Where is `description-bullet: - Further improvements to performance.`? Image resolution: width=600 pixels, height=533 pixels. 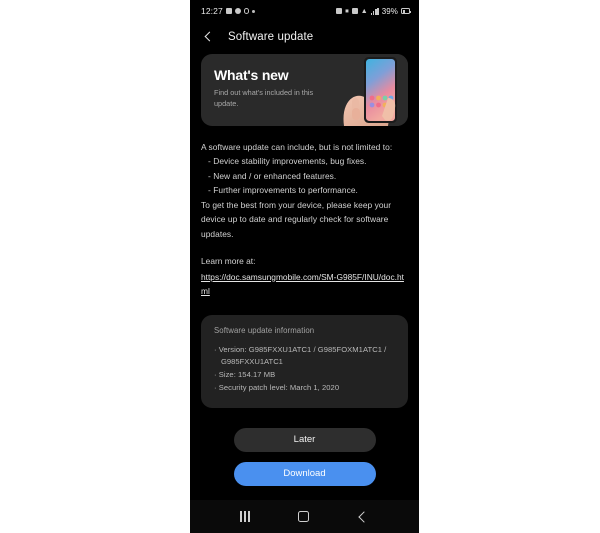 description-bullet: - Further improvements to performance. is located at coordinates (283, 190).